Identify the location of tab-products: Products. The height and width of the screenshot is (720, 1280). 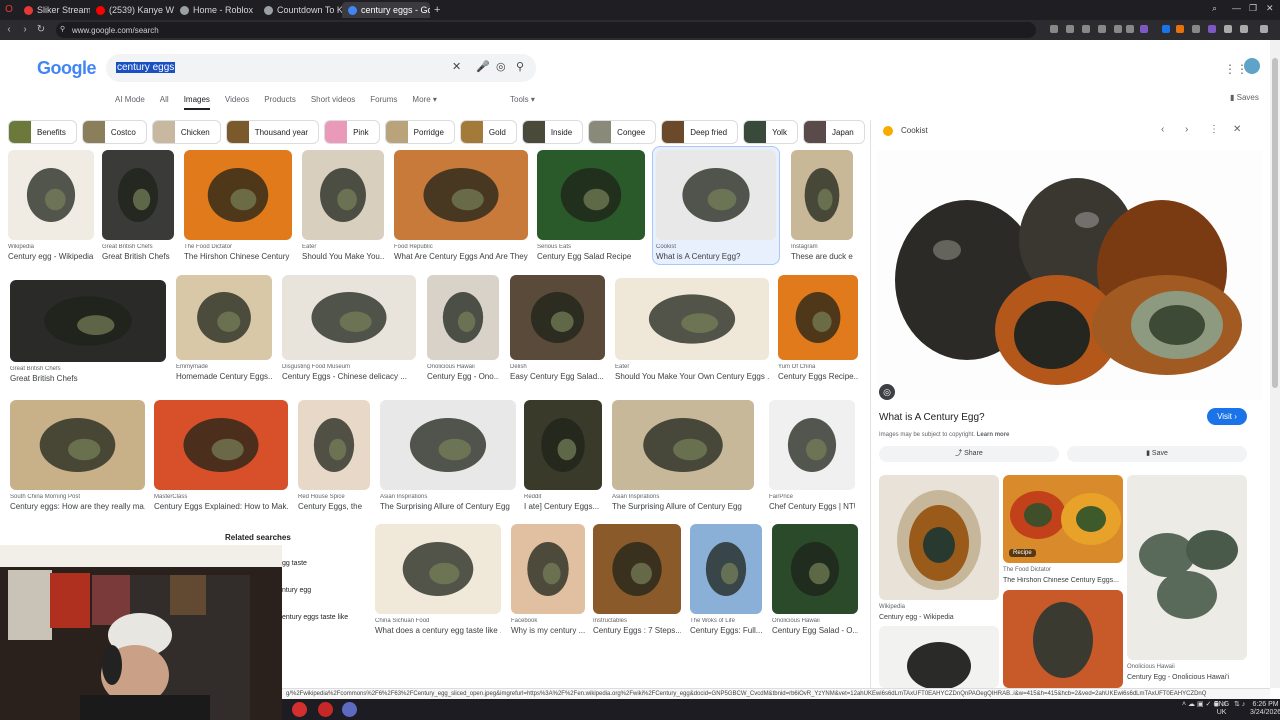
(280, 102).